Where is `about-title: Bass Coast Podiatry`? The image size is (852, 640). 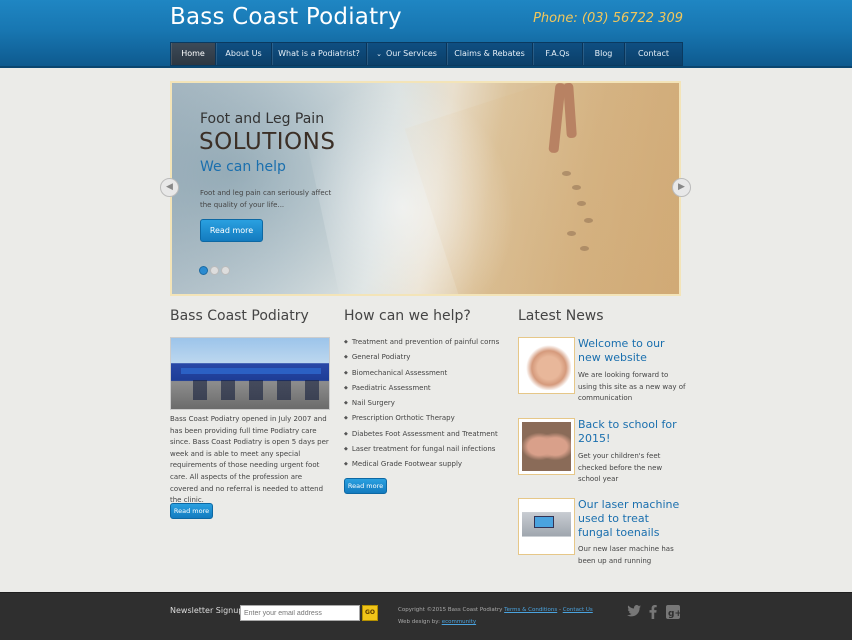
about-title: Bass Coast Podiatry is located at coordinates (239, 316).